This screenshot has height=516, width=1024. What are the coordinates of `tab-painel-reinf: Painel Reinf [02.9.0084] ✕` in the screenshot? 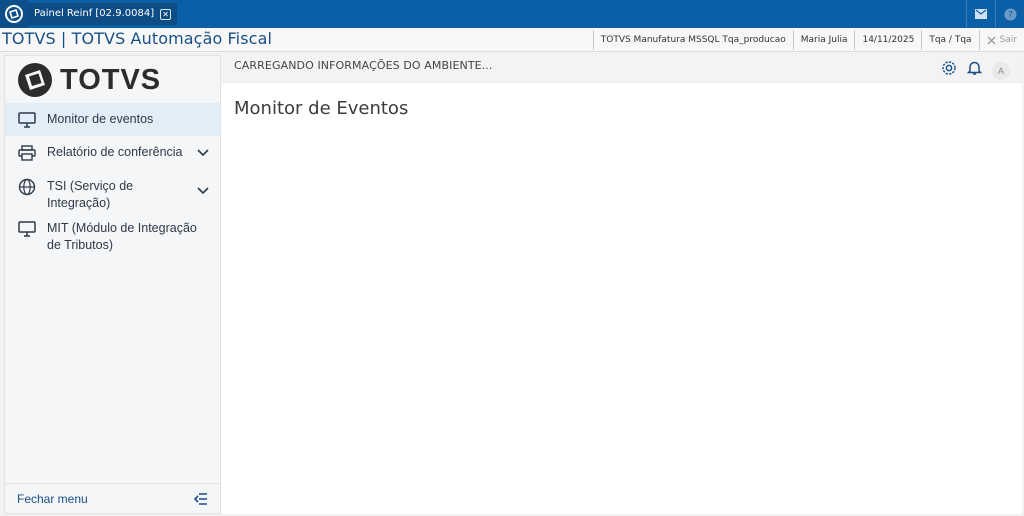 It's located at (103, 14).